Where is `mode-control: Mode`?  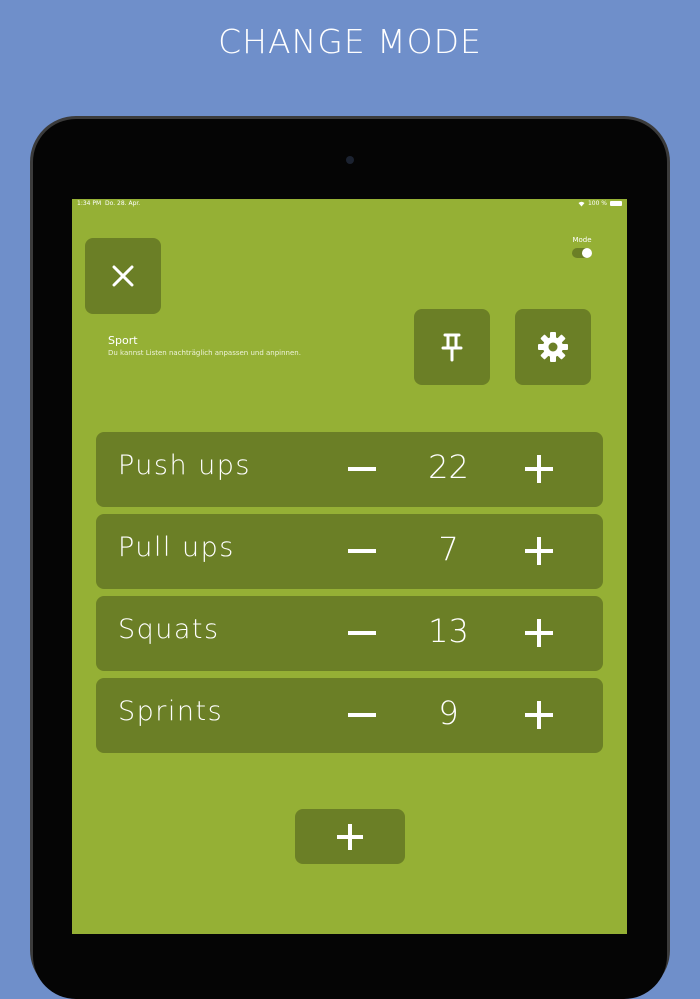 mode-control: Mode is located at coordinates (582, 247).